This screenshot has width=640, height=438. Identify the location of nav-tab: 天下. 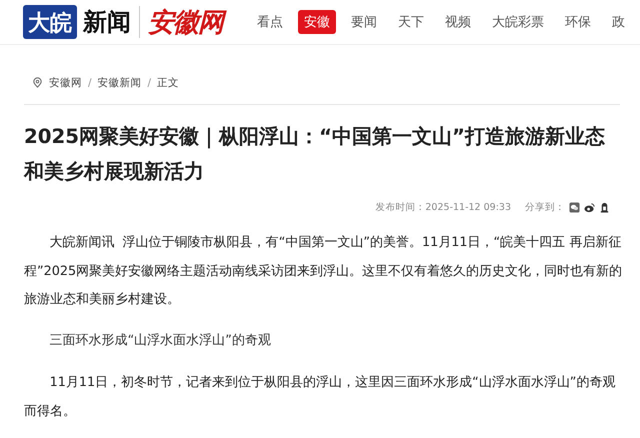
(411, 22).